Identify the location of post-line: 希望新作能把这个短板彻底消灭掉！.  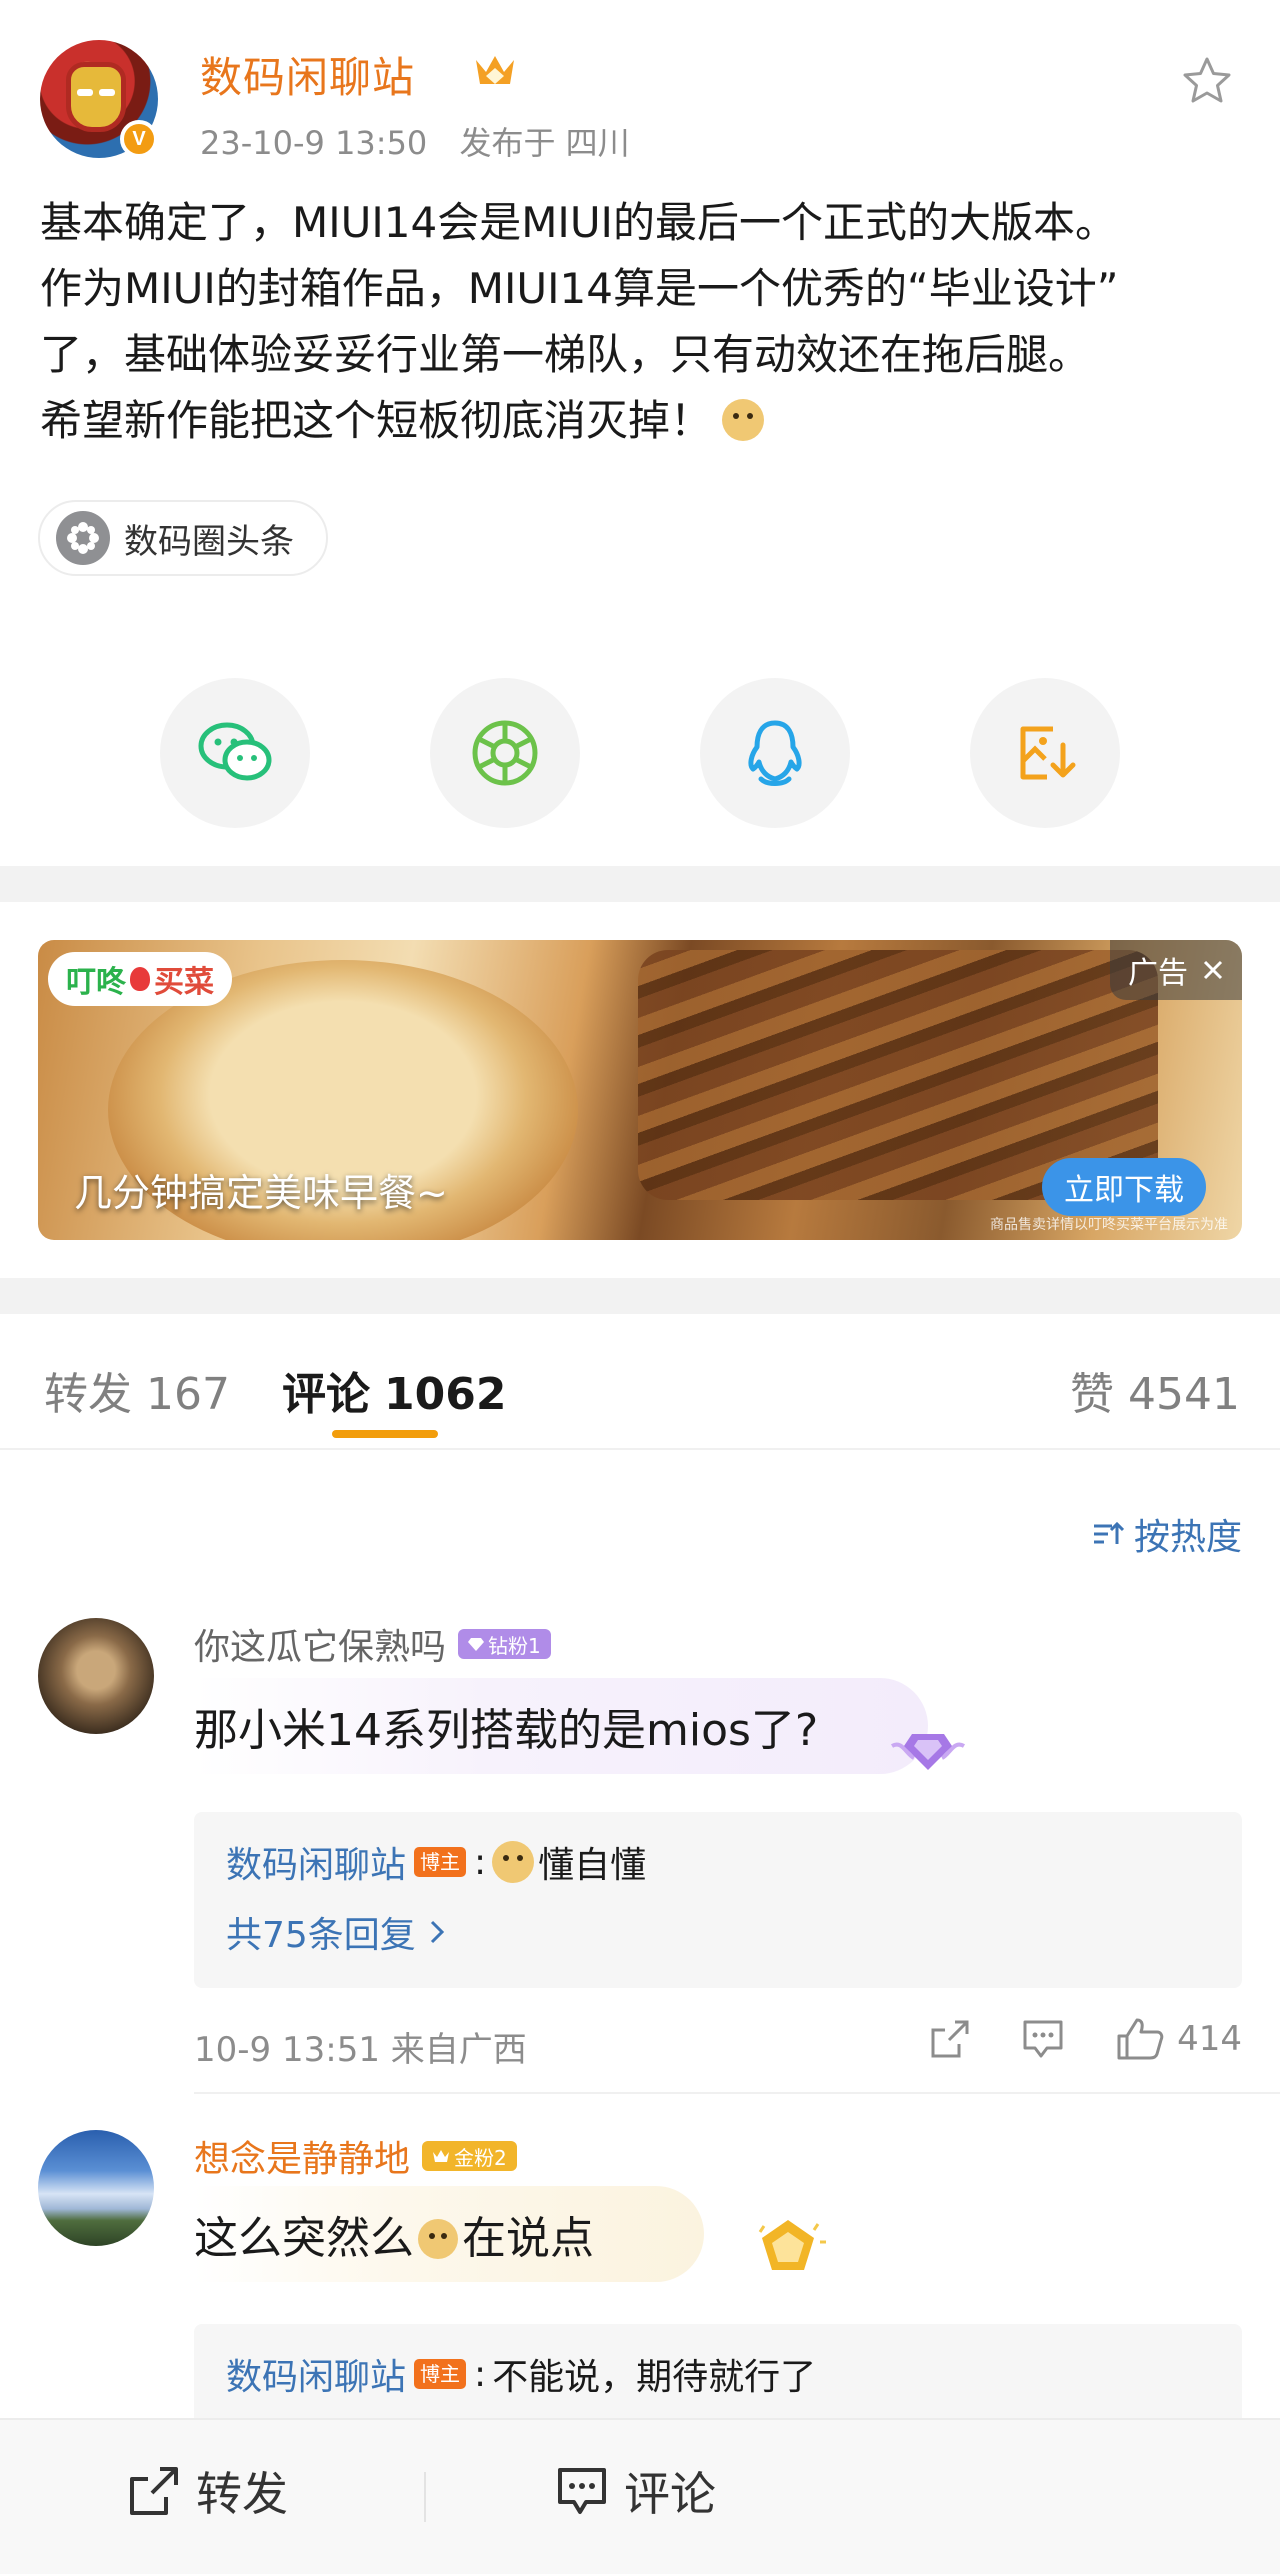
(376, 420).